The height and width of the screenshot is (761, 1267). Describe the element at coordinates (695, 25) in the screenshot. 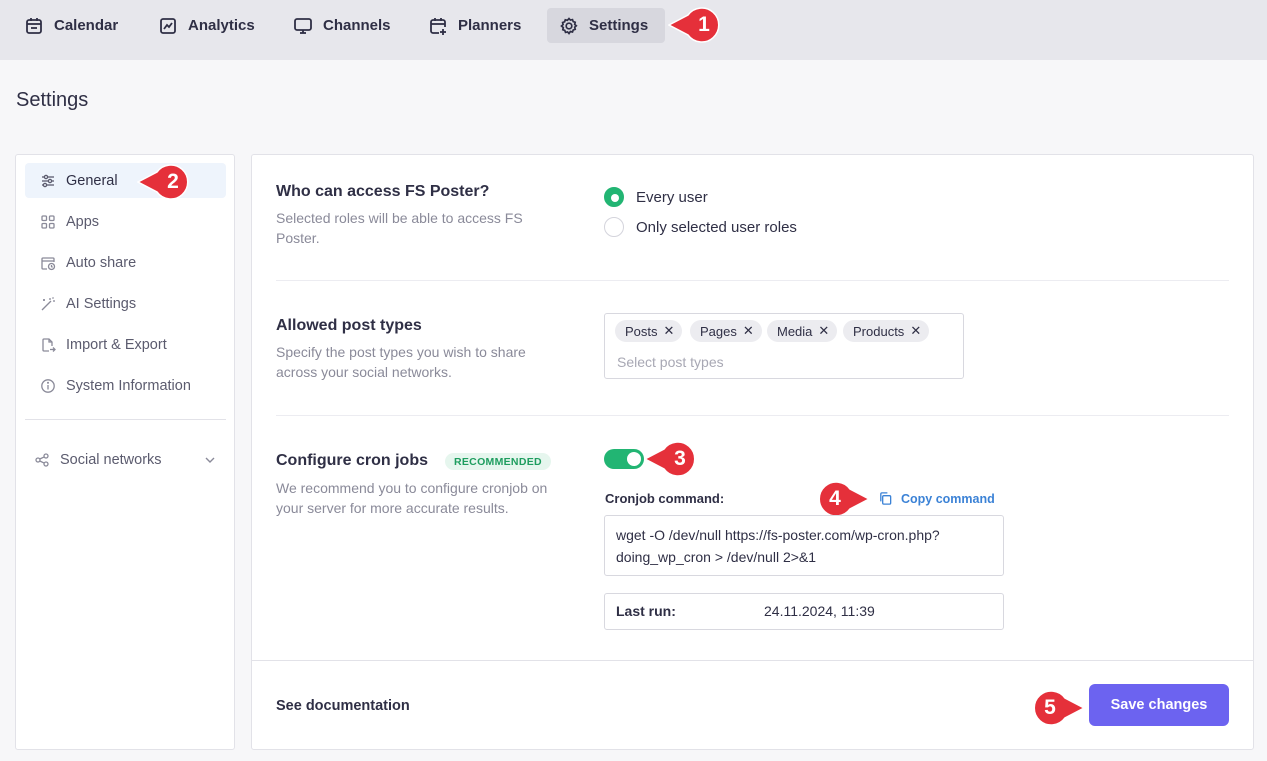

I see `step-marker-1: 1` at that location.